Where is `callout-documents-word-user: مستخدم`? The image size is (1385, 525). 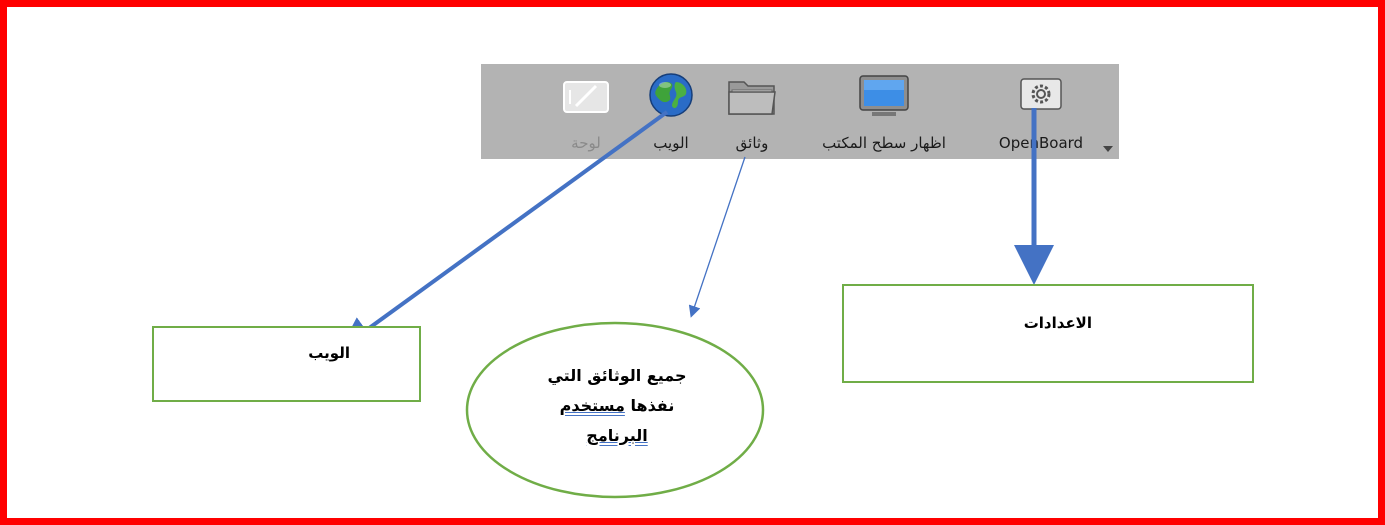
callout-documents-word-user: مستخدم is located at coordinates (592, 405).